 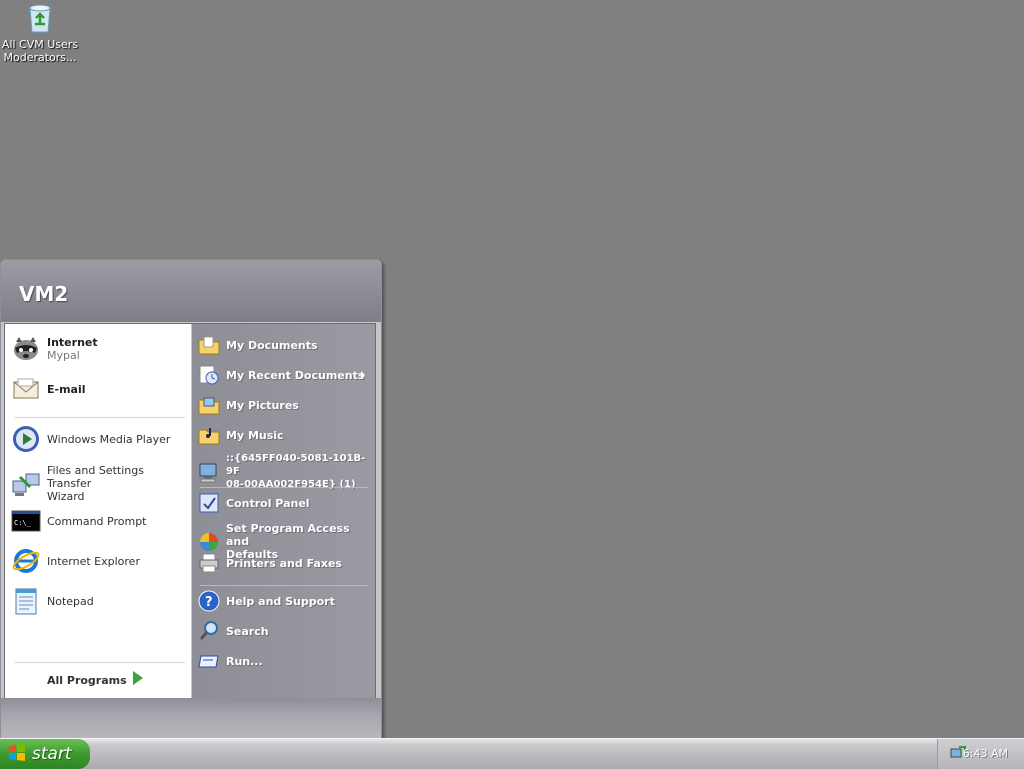 What do you see at coordinates (40, 18) in the screenshot?
I see `recycle-folder-icon` at bounding box center [40, 18].